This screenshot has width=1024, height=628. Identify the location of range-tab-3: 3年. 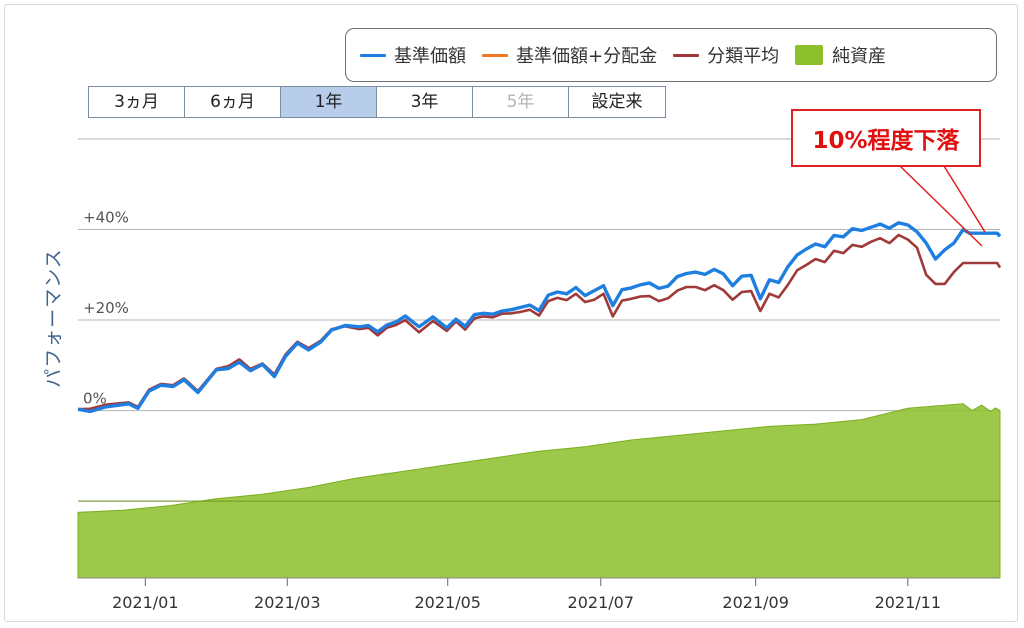
(425, 102).